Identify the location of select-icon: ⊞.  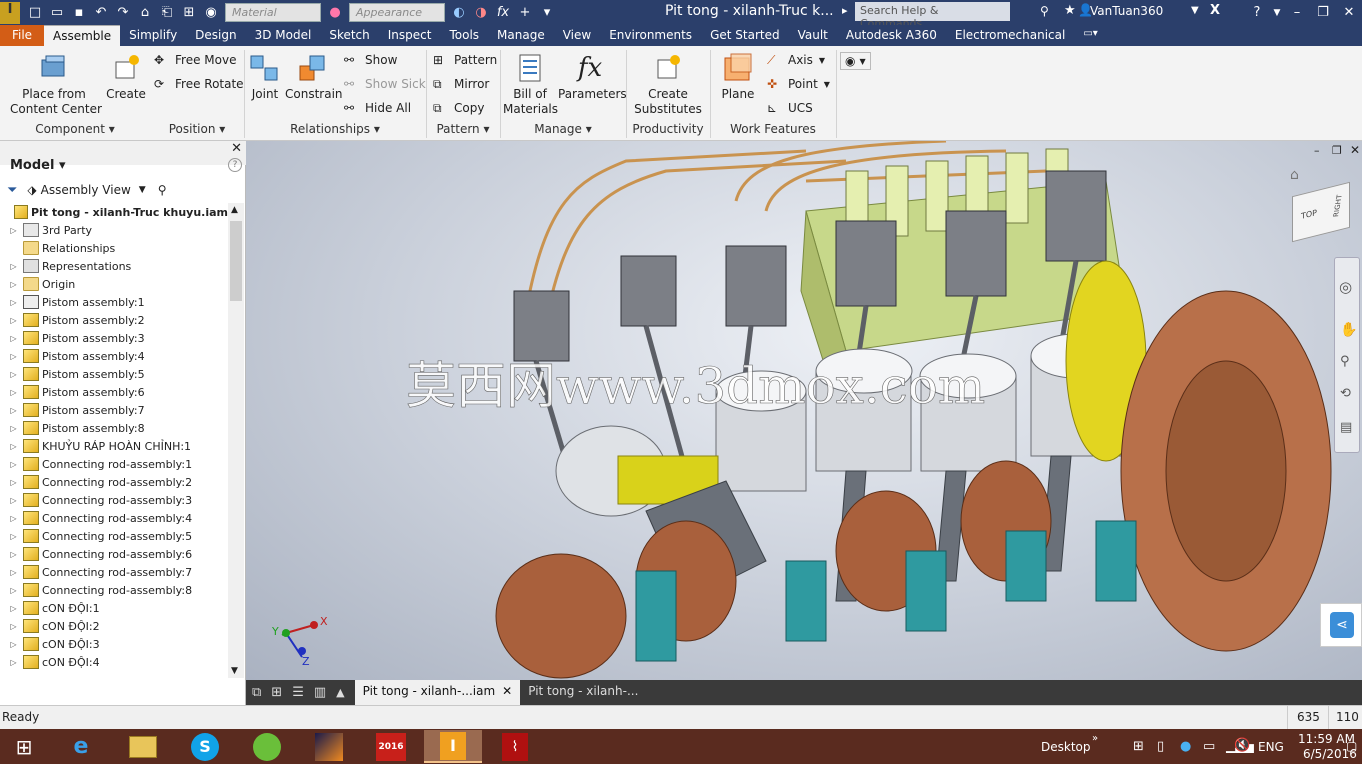
(189, 12).